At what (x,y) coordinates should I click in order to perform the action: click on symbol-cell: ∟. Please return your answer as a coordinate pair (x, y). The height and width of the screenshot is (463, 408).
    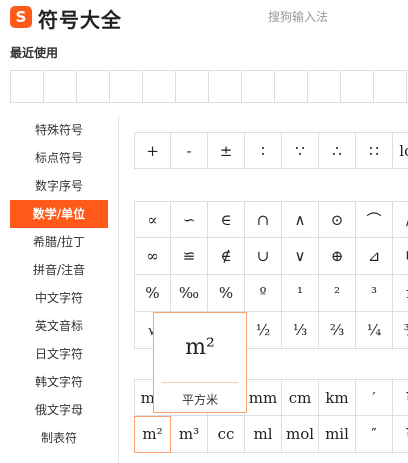
    Looking at the image, I should click on (400, 256).